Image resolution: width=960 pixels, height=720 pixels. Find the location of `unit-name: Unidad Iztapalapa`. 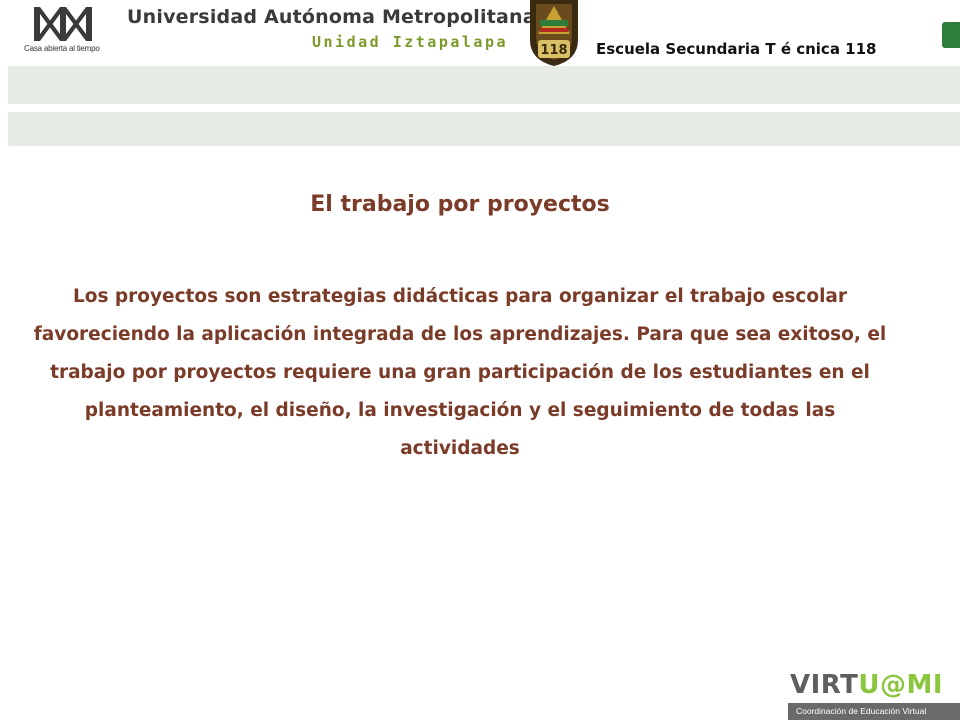

unit-name: Unidad Iztapalapa is located at coordinates (410, 42).